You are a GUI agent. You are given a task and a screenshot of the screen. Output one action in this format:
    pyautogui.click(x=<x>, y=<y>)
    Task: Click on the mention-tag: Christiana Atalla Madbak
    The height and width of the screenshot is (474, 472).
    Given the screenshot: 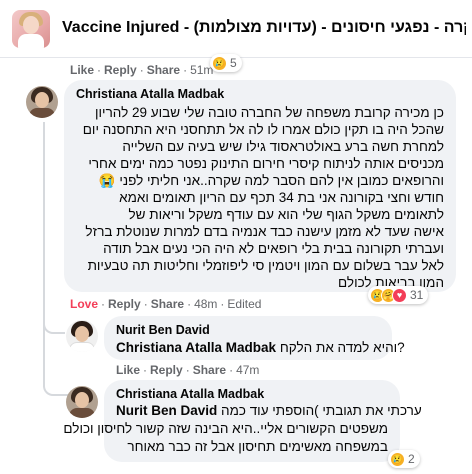 What is the action you would take?
    pyautogui.click(x=196, y=347)
    